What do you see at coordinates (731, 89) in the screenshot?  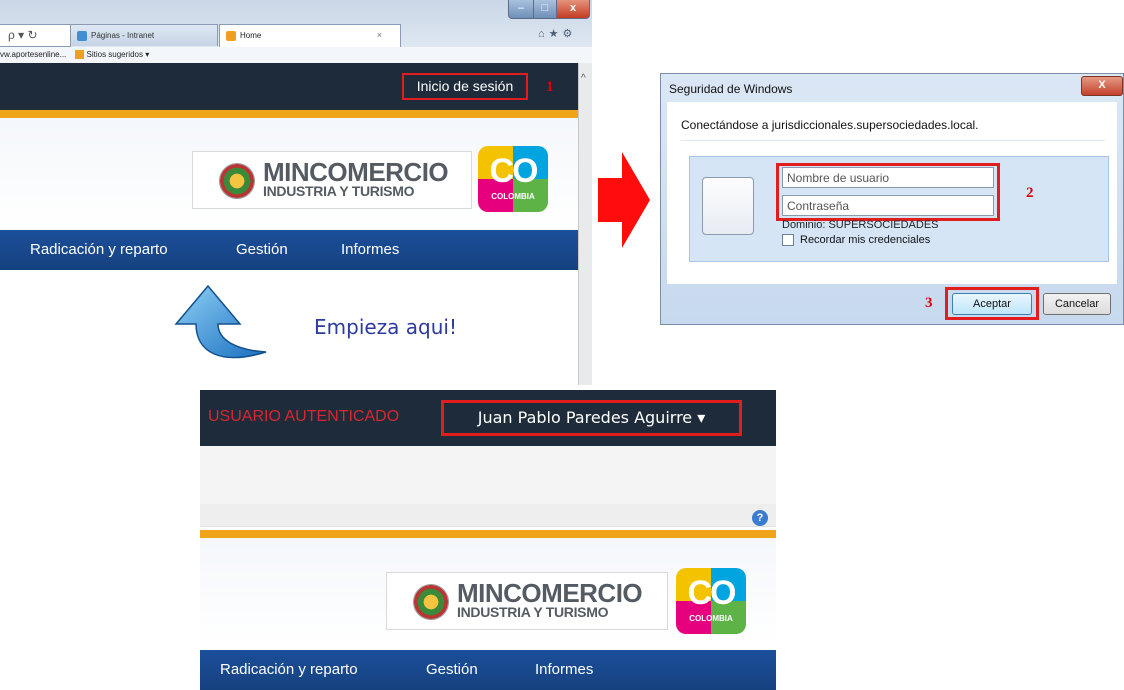 I see `dialog-title: Seguridad de Windows` at bounding box center [731, 89].